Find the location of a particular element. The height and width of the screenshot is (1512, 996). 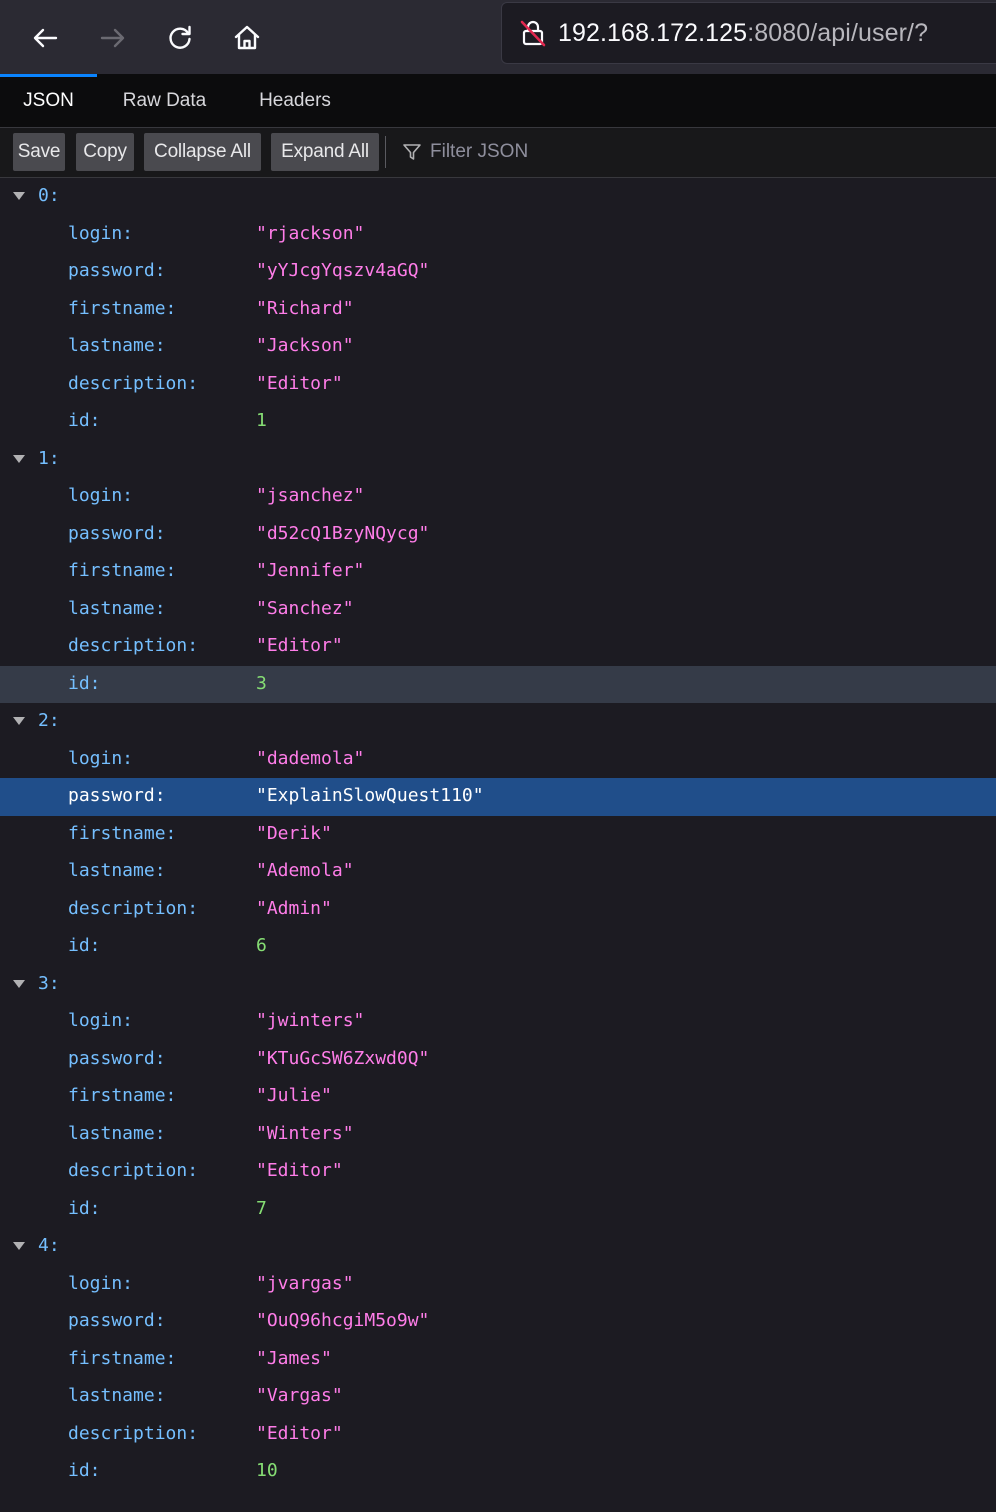

property-row: id: 10 is located at coordinates (498, 1472).